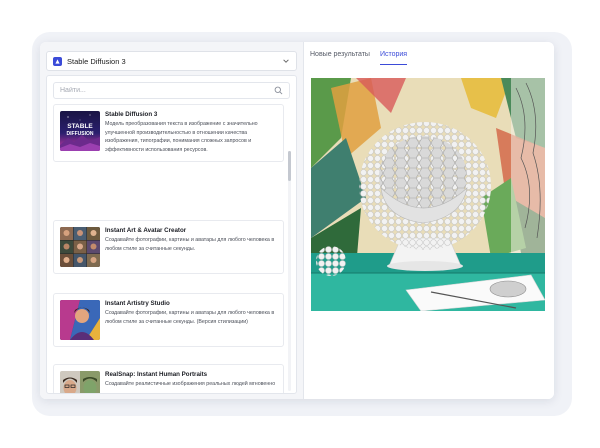  Describe the element at coordinates (131, 114) in the screenshot. I see `model-title: Stable Diffusion 3` at that location.